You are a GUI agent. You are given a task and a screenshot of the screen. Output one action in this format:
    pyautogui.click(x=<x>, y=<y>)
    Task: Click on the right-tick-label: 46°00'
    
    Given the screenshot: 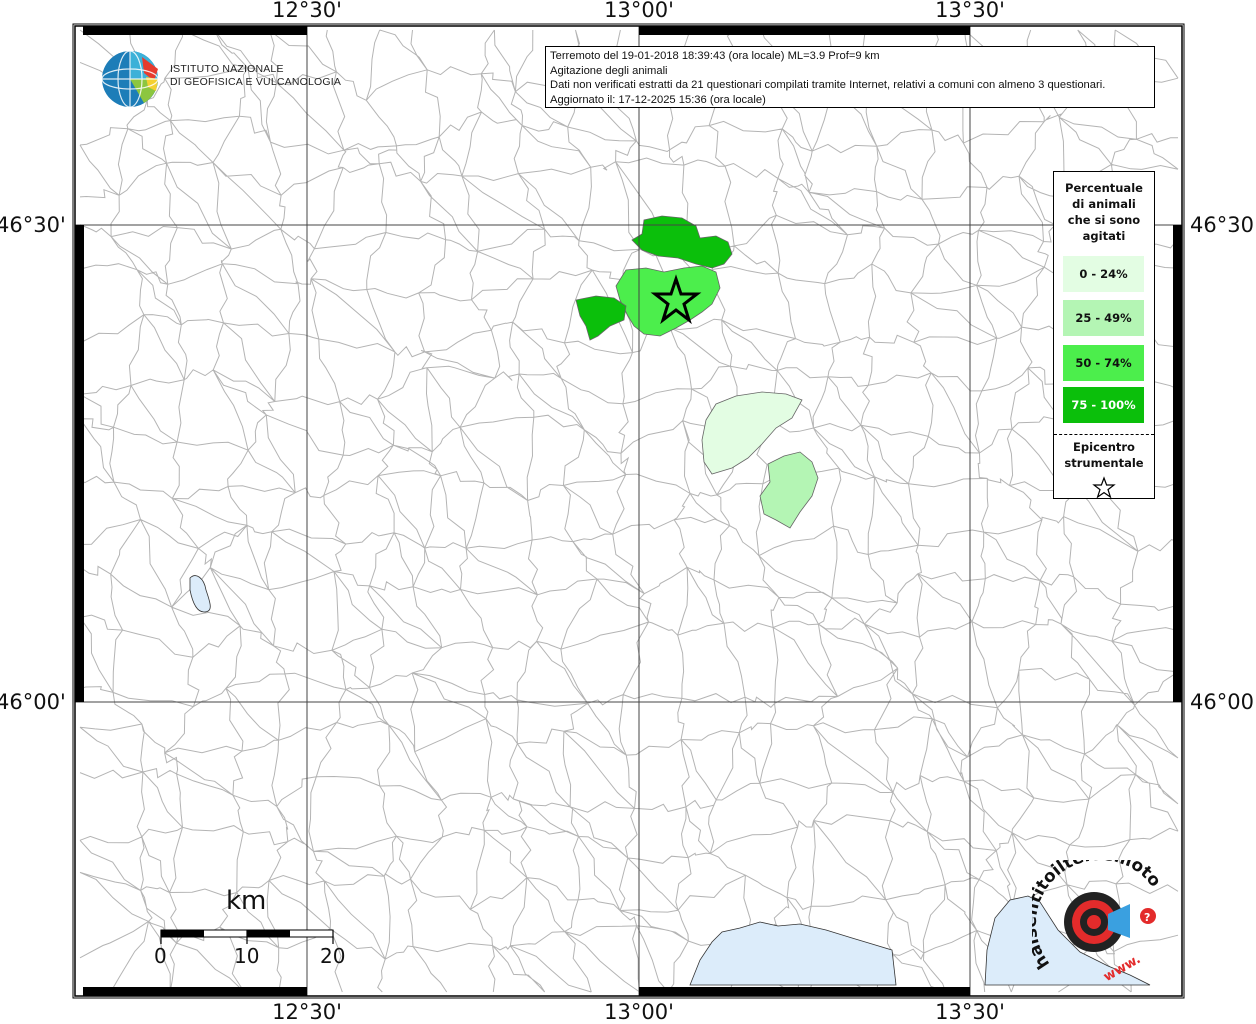 What is the action you would take?
    pyautogui.click(x=1223, y=702)
    